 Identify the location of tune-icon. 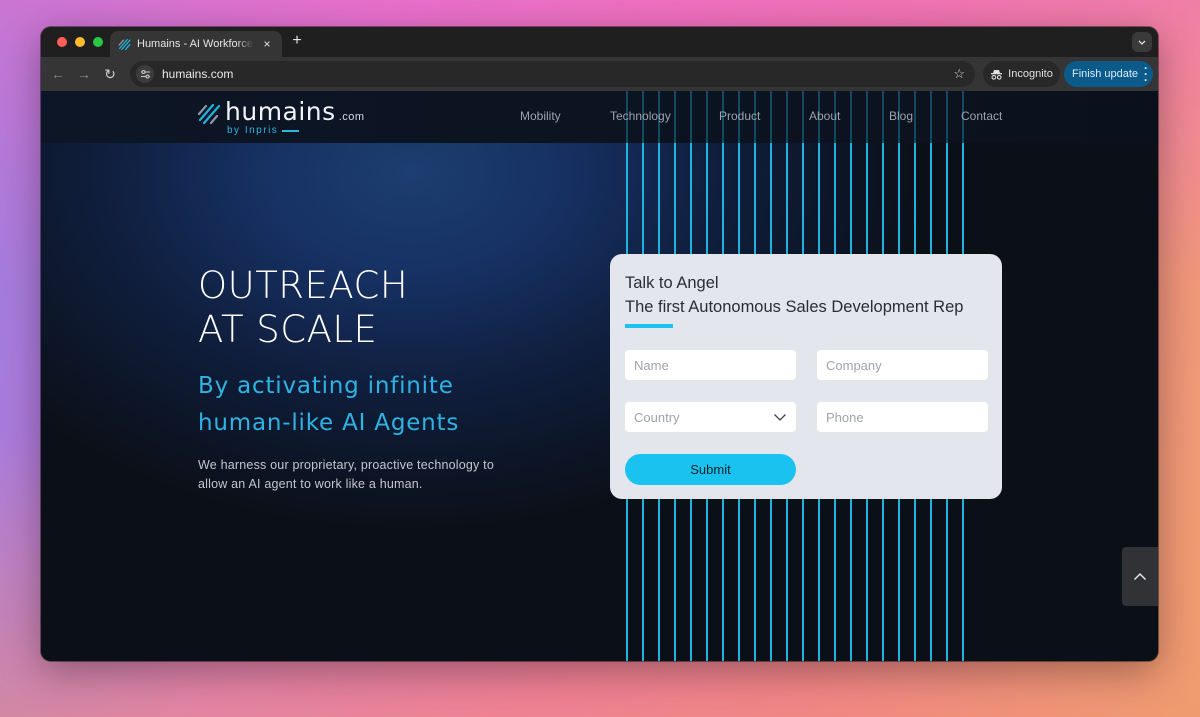
(145, 74).